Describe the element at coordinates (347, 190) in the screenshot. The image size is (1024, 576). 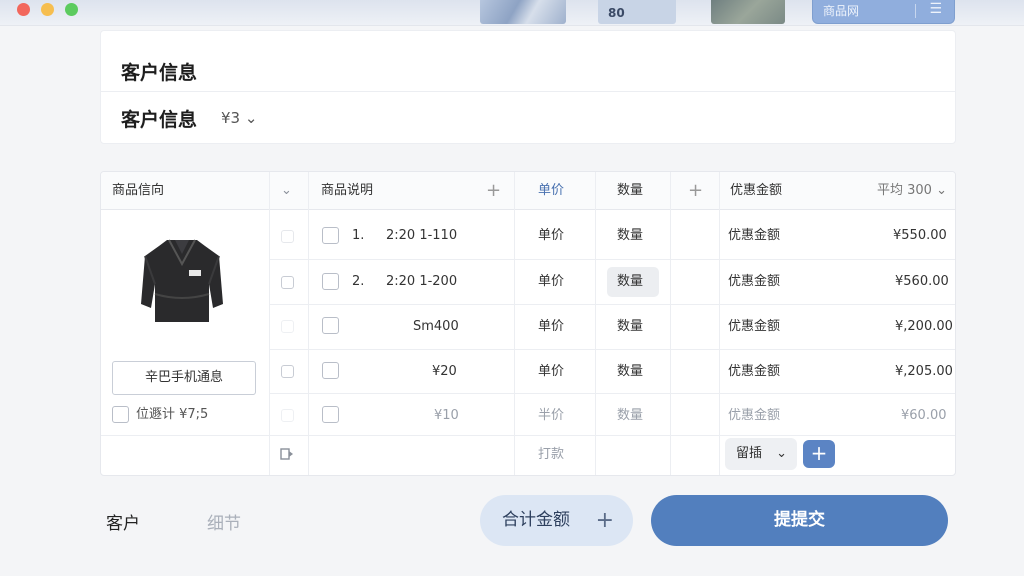
I see `header-description: 商品说明` at that location.